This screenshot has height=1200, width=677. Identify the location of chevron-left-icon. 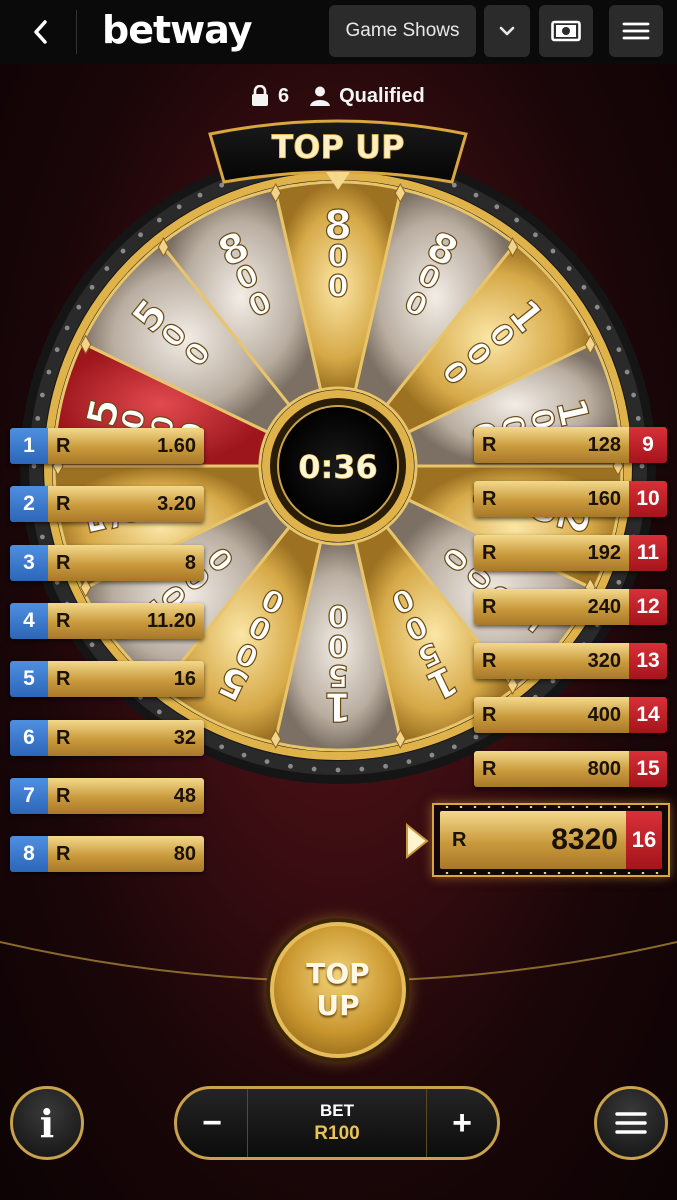
(40, 32).